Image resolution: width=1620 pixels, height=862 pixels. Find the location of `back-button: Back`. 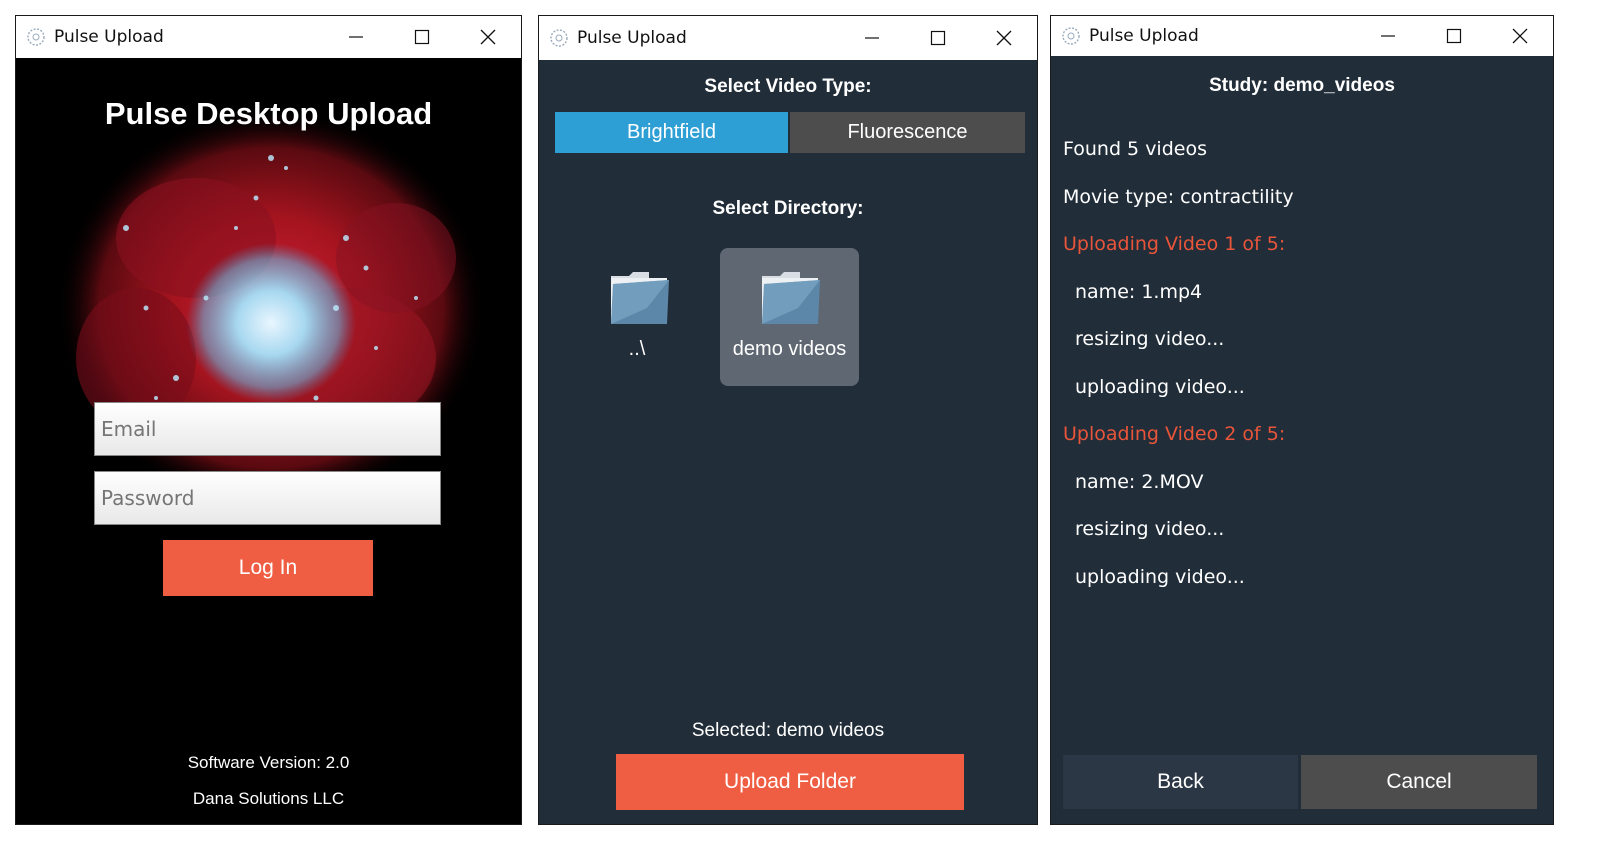

back-button: Back is located at coordinates (1180, 782).